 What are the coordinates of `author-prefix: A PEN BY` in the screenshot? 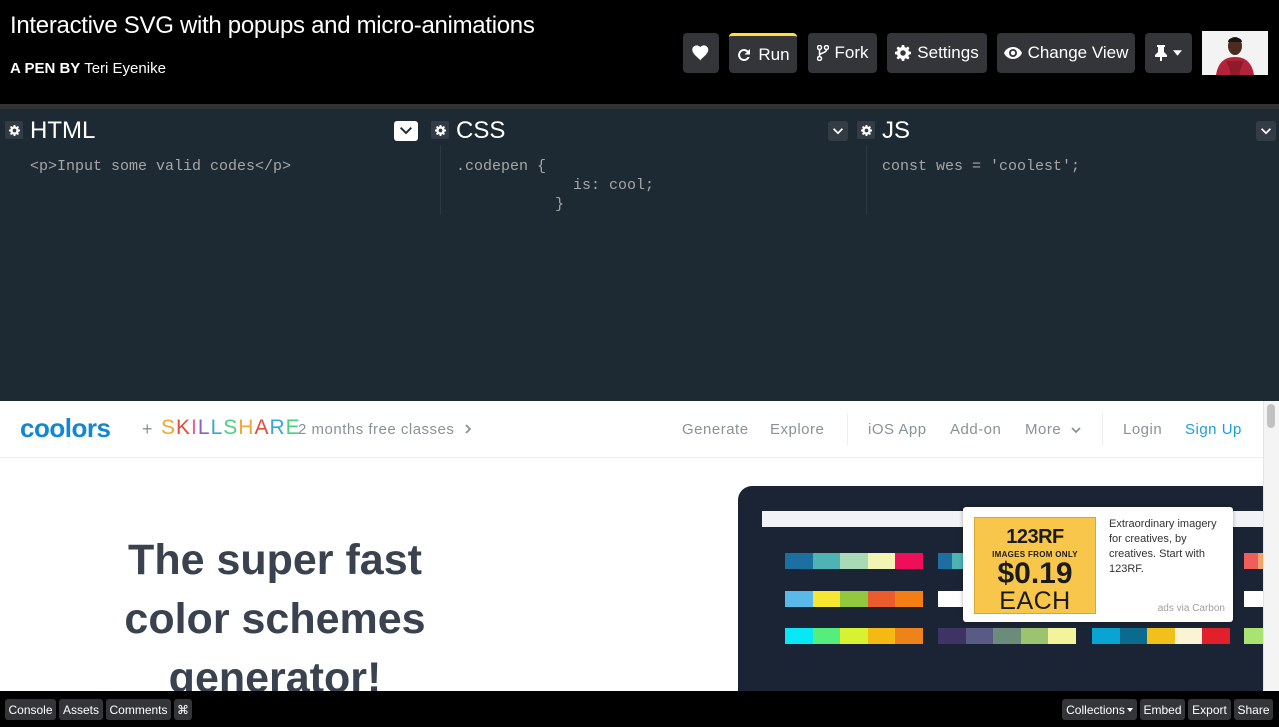 It's located at (45, 68).